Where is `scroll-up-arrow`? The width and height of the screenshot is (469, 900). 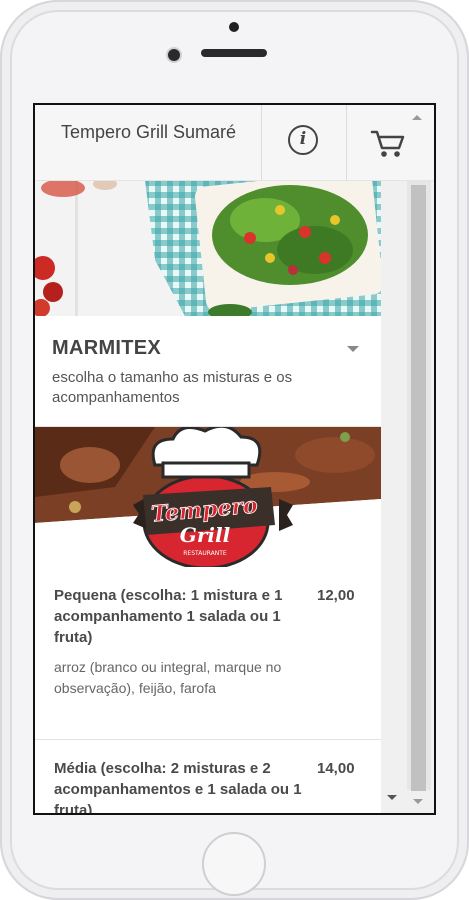
scroll-up-arrow is located at coordinates (417, 117).